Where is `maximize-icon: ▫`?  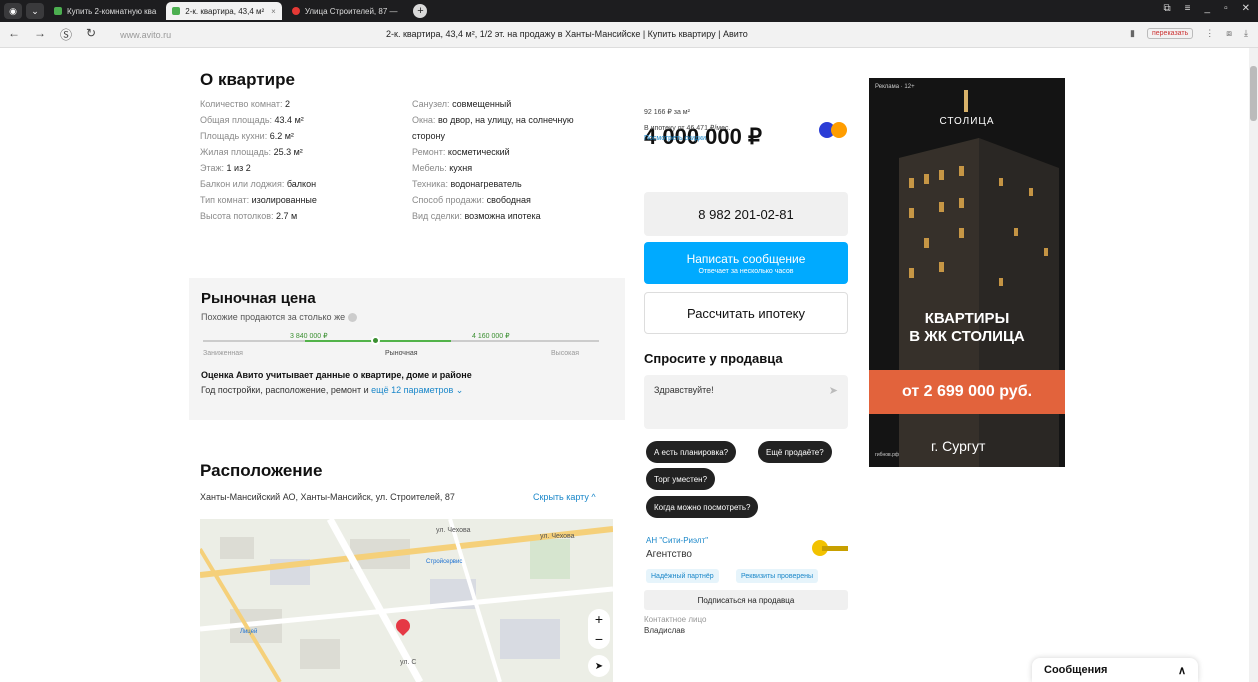 maximize-icon: ▫ is located at coordinates (1226, 8).